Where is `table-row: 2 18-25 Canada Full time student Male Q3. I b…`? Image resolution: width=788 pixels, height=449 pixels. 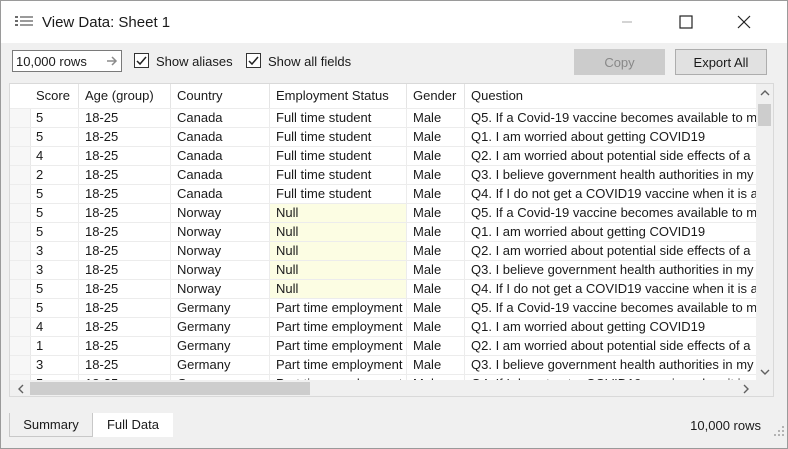 table-row: 2 18-25 Canada Full time student Male Q3. I b… is located at coordinates (383, 174).